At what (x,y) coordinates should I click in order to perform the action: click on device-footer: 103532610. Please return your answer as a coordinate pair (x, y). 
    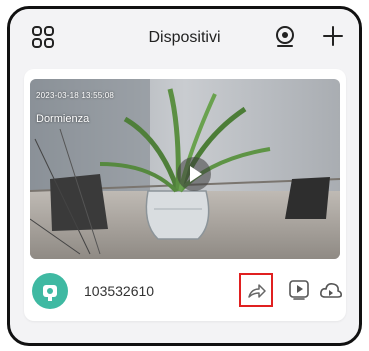
    Looking at the image, I should click on (185, 291).